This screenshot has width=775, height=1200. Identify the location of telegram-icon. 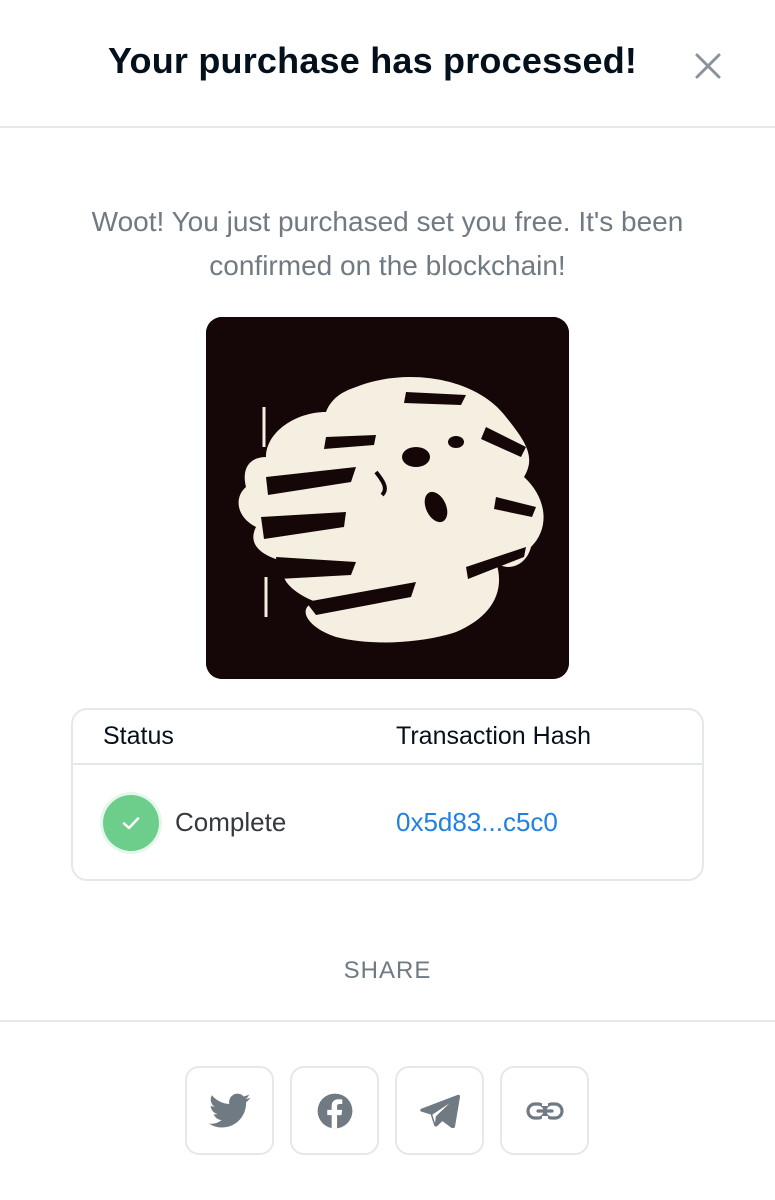
(439, 1111).